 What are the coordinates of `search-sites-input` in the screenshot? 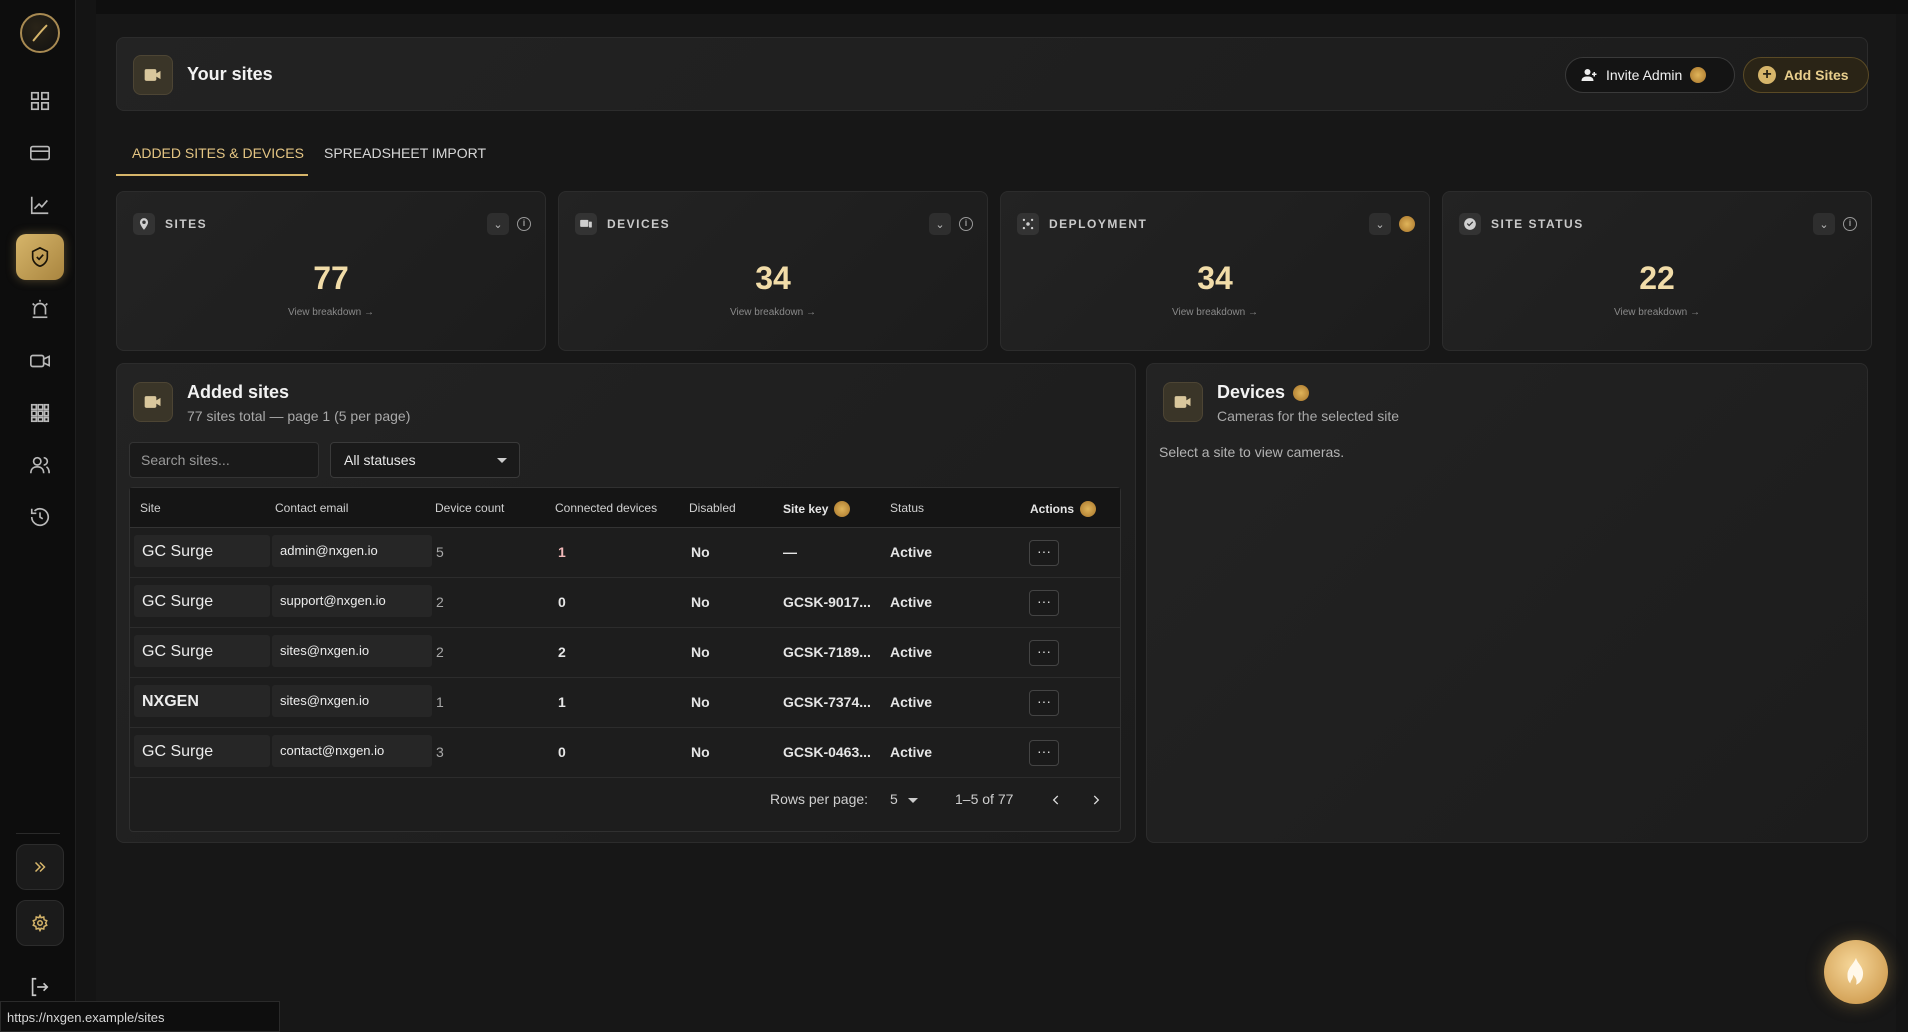 It's located at (224, 460).